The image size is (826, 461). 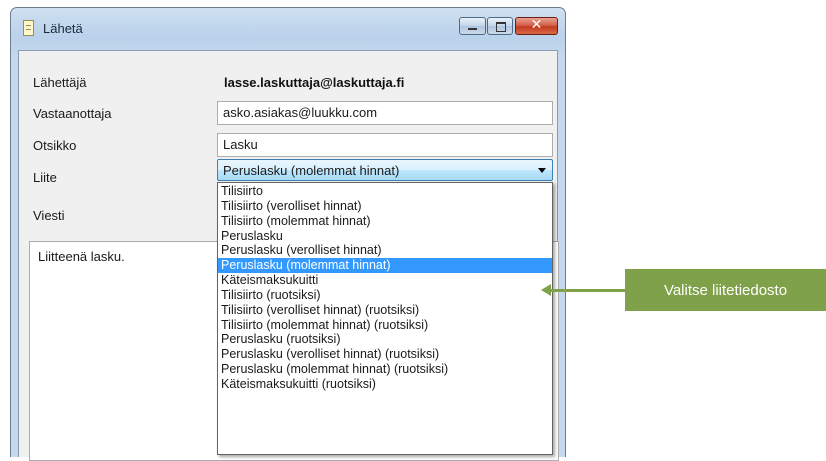 What do you see at coordinates (385, 295) in the screenshot?
I see `dropdown-option: Tilisiirto (ruotsiksi)` at bounding box center [385, 295].